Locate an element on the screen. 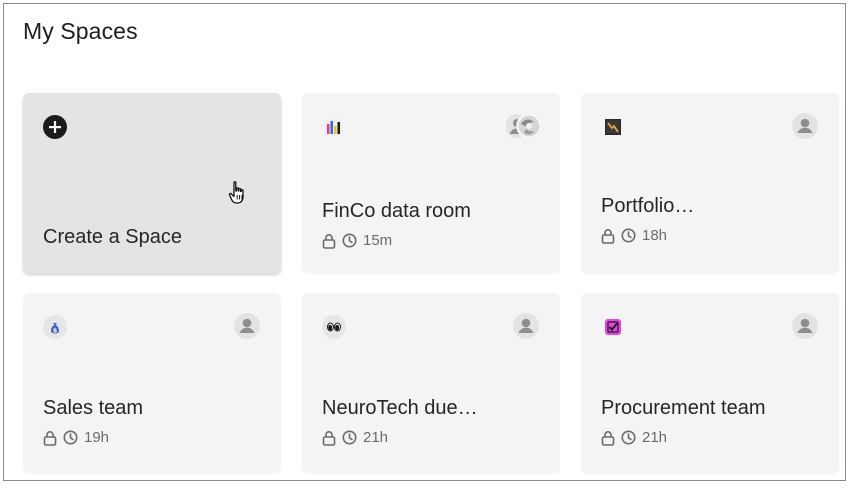 This screenshot has width=857, height=488. page-title: My Spaces is located at coordinates (80, 31).